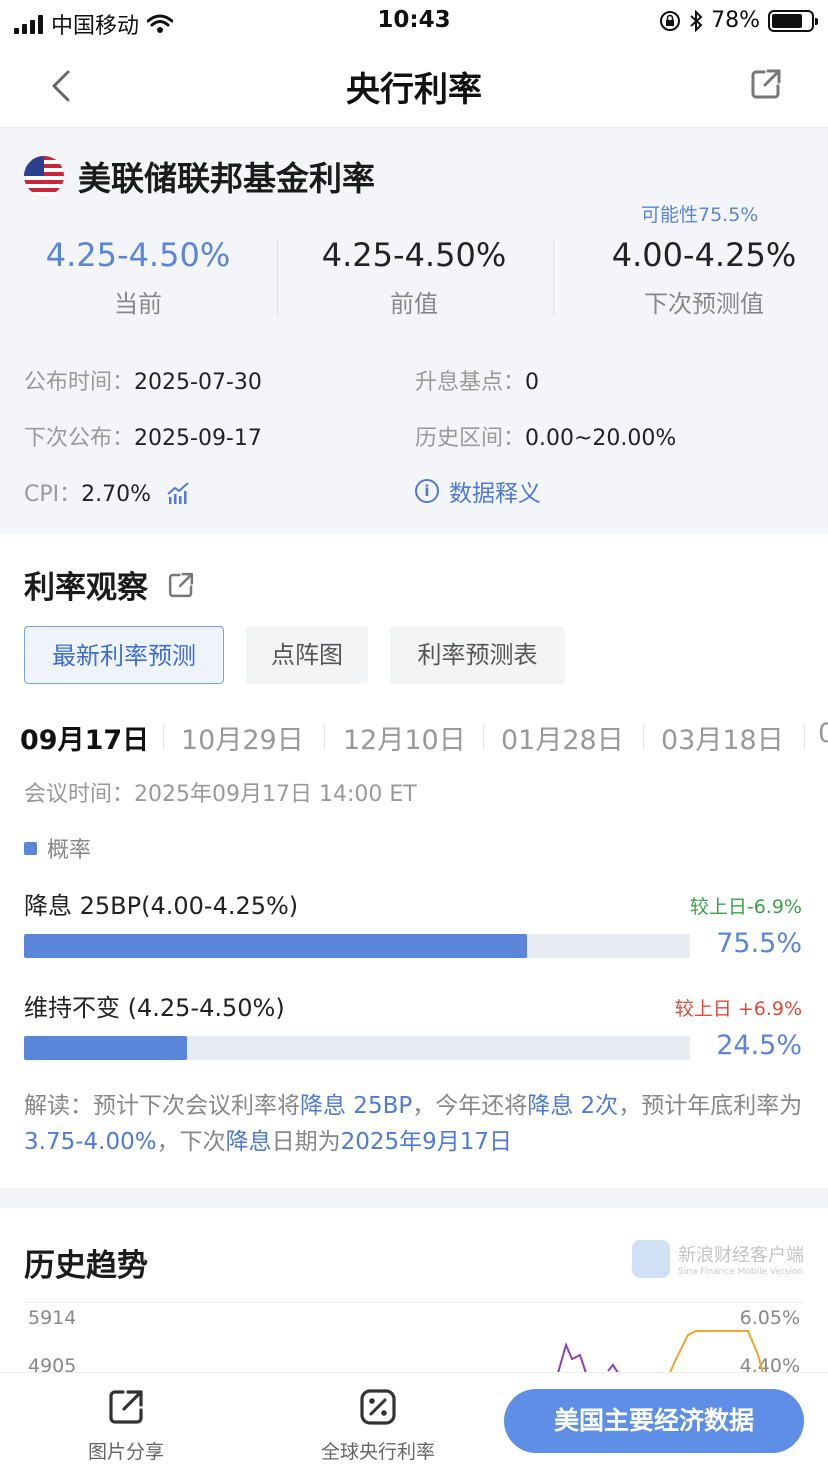  Describe the element at coordinates (414, 1339) in the screenshot. I see `history-chart: 5914 4905 6.05% 4.40%` at that location.